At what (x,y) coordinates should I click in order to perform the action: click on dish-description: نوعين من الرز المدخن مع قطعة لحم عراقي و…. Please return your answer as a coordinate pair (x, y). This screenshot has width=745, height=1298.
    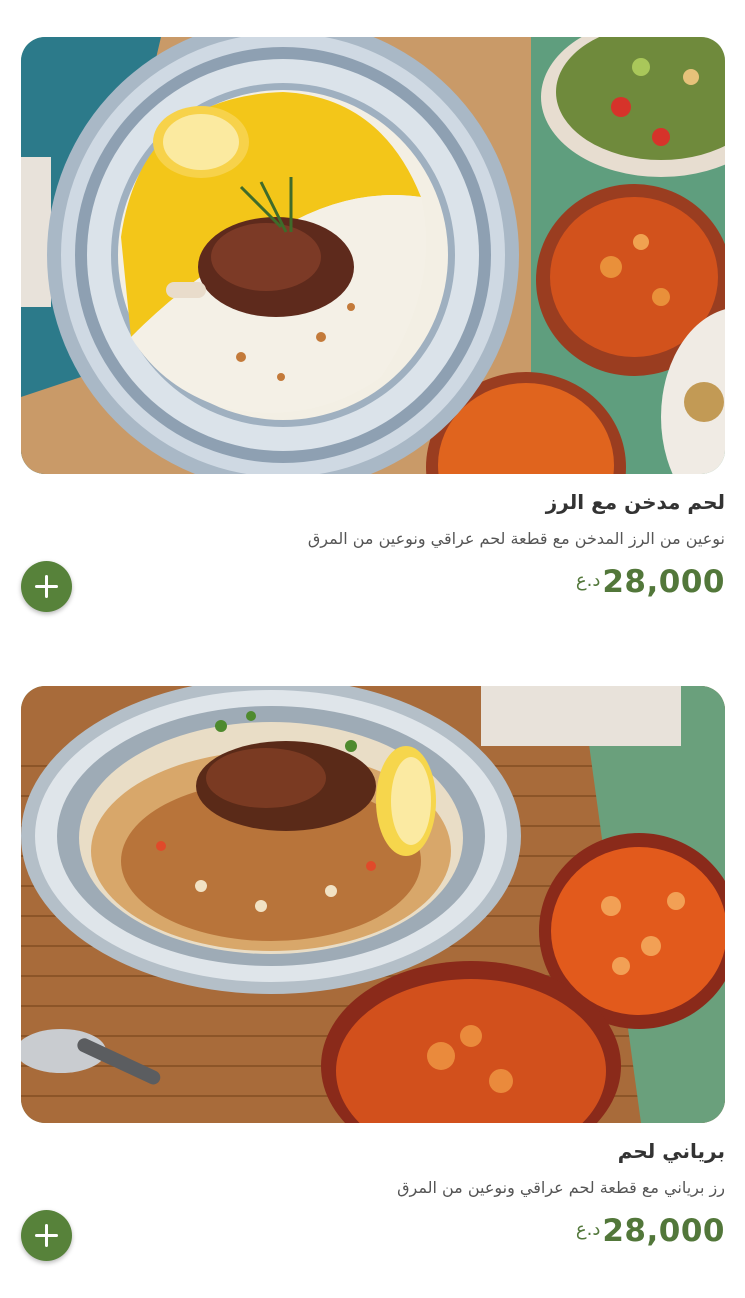
    Looking at the image, I should click on (516, 538).